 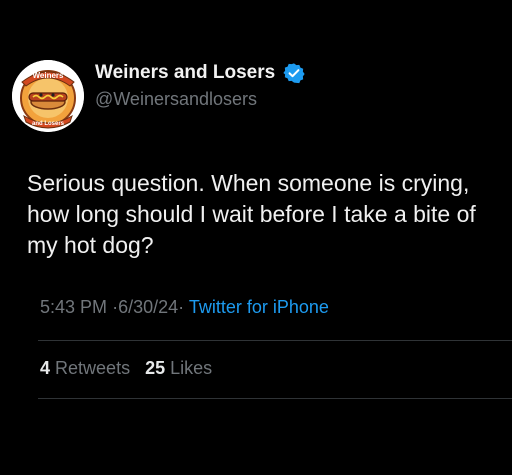 What do you see at coordinates (48, 124) in the screenshot?
I see `avatar-text-bottom: and Losers` at bounding box center [48, 124].